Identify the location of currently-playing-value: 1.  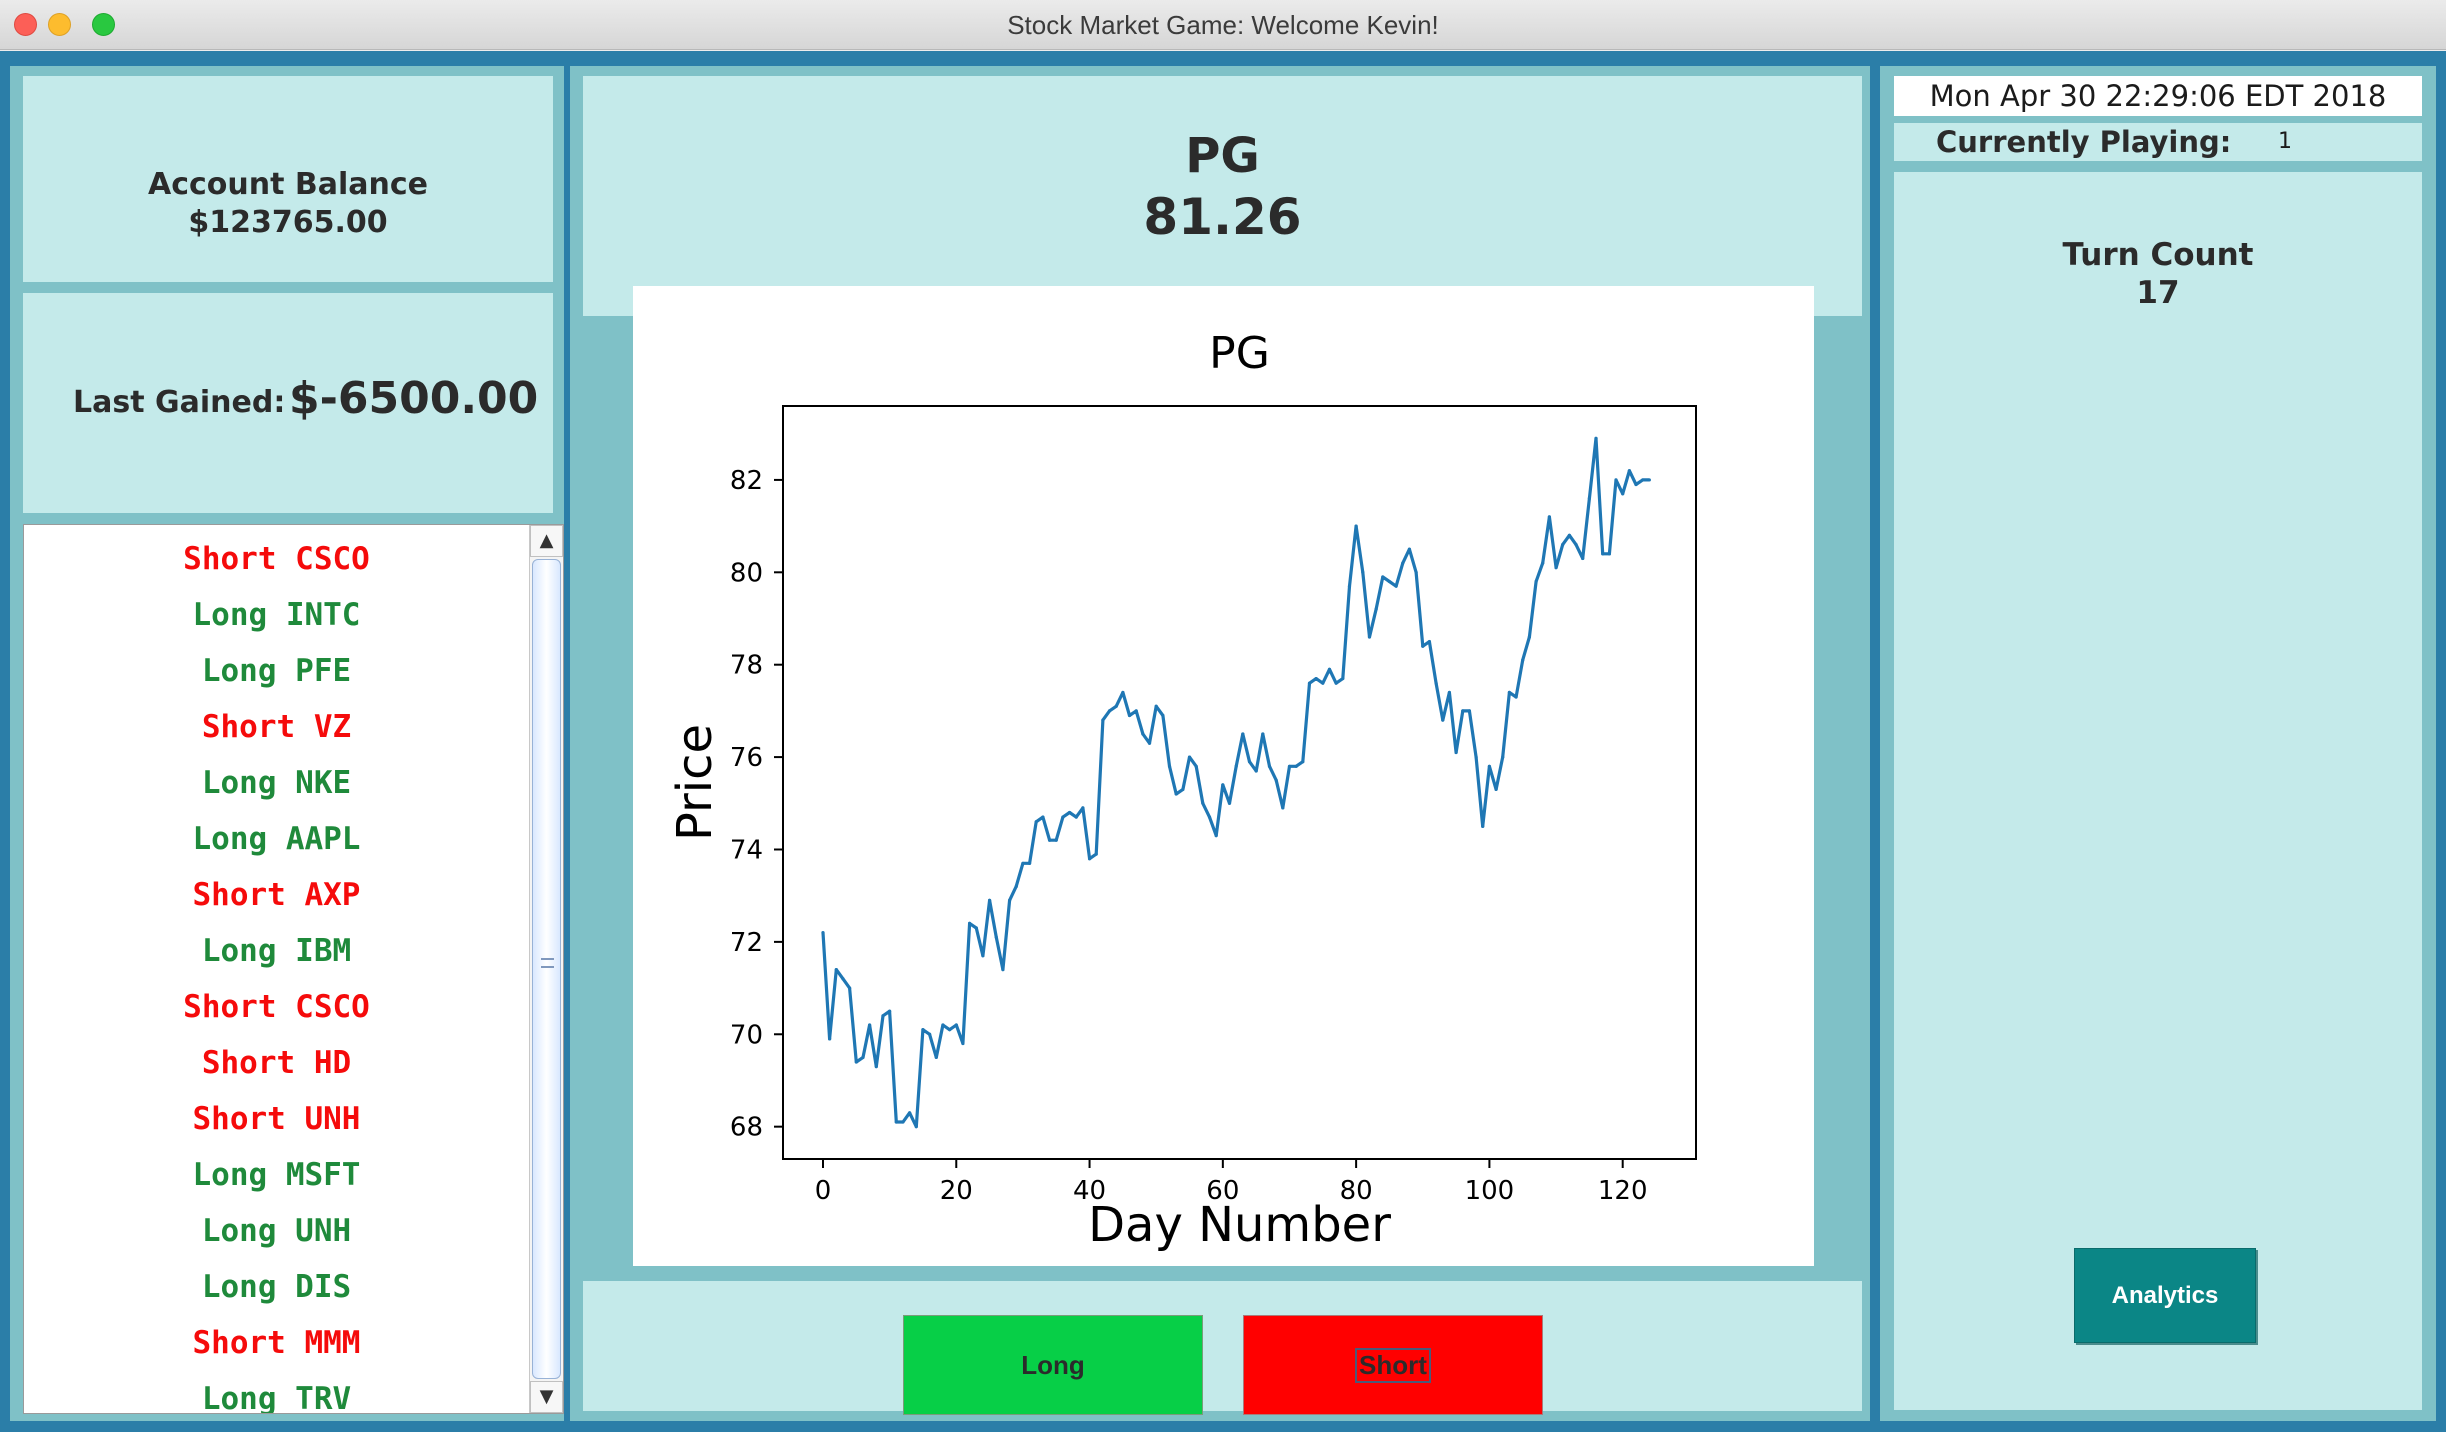
(2285, 141).